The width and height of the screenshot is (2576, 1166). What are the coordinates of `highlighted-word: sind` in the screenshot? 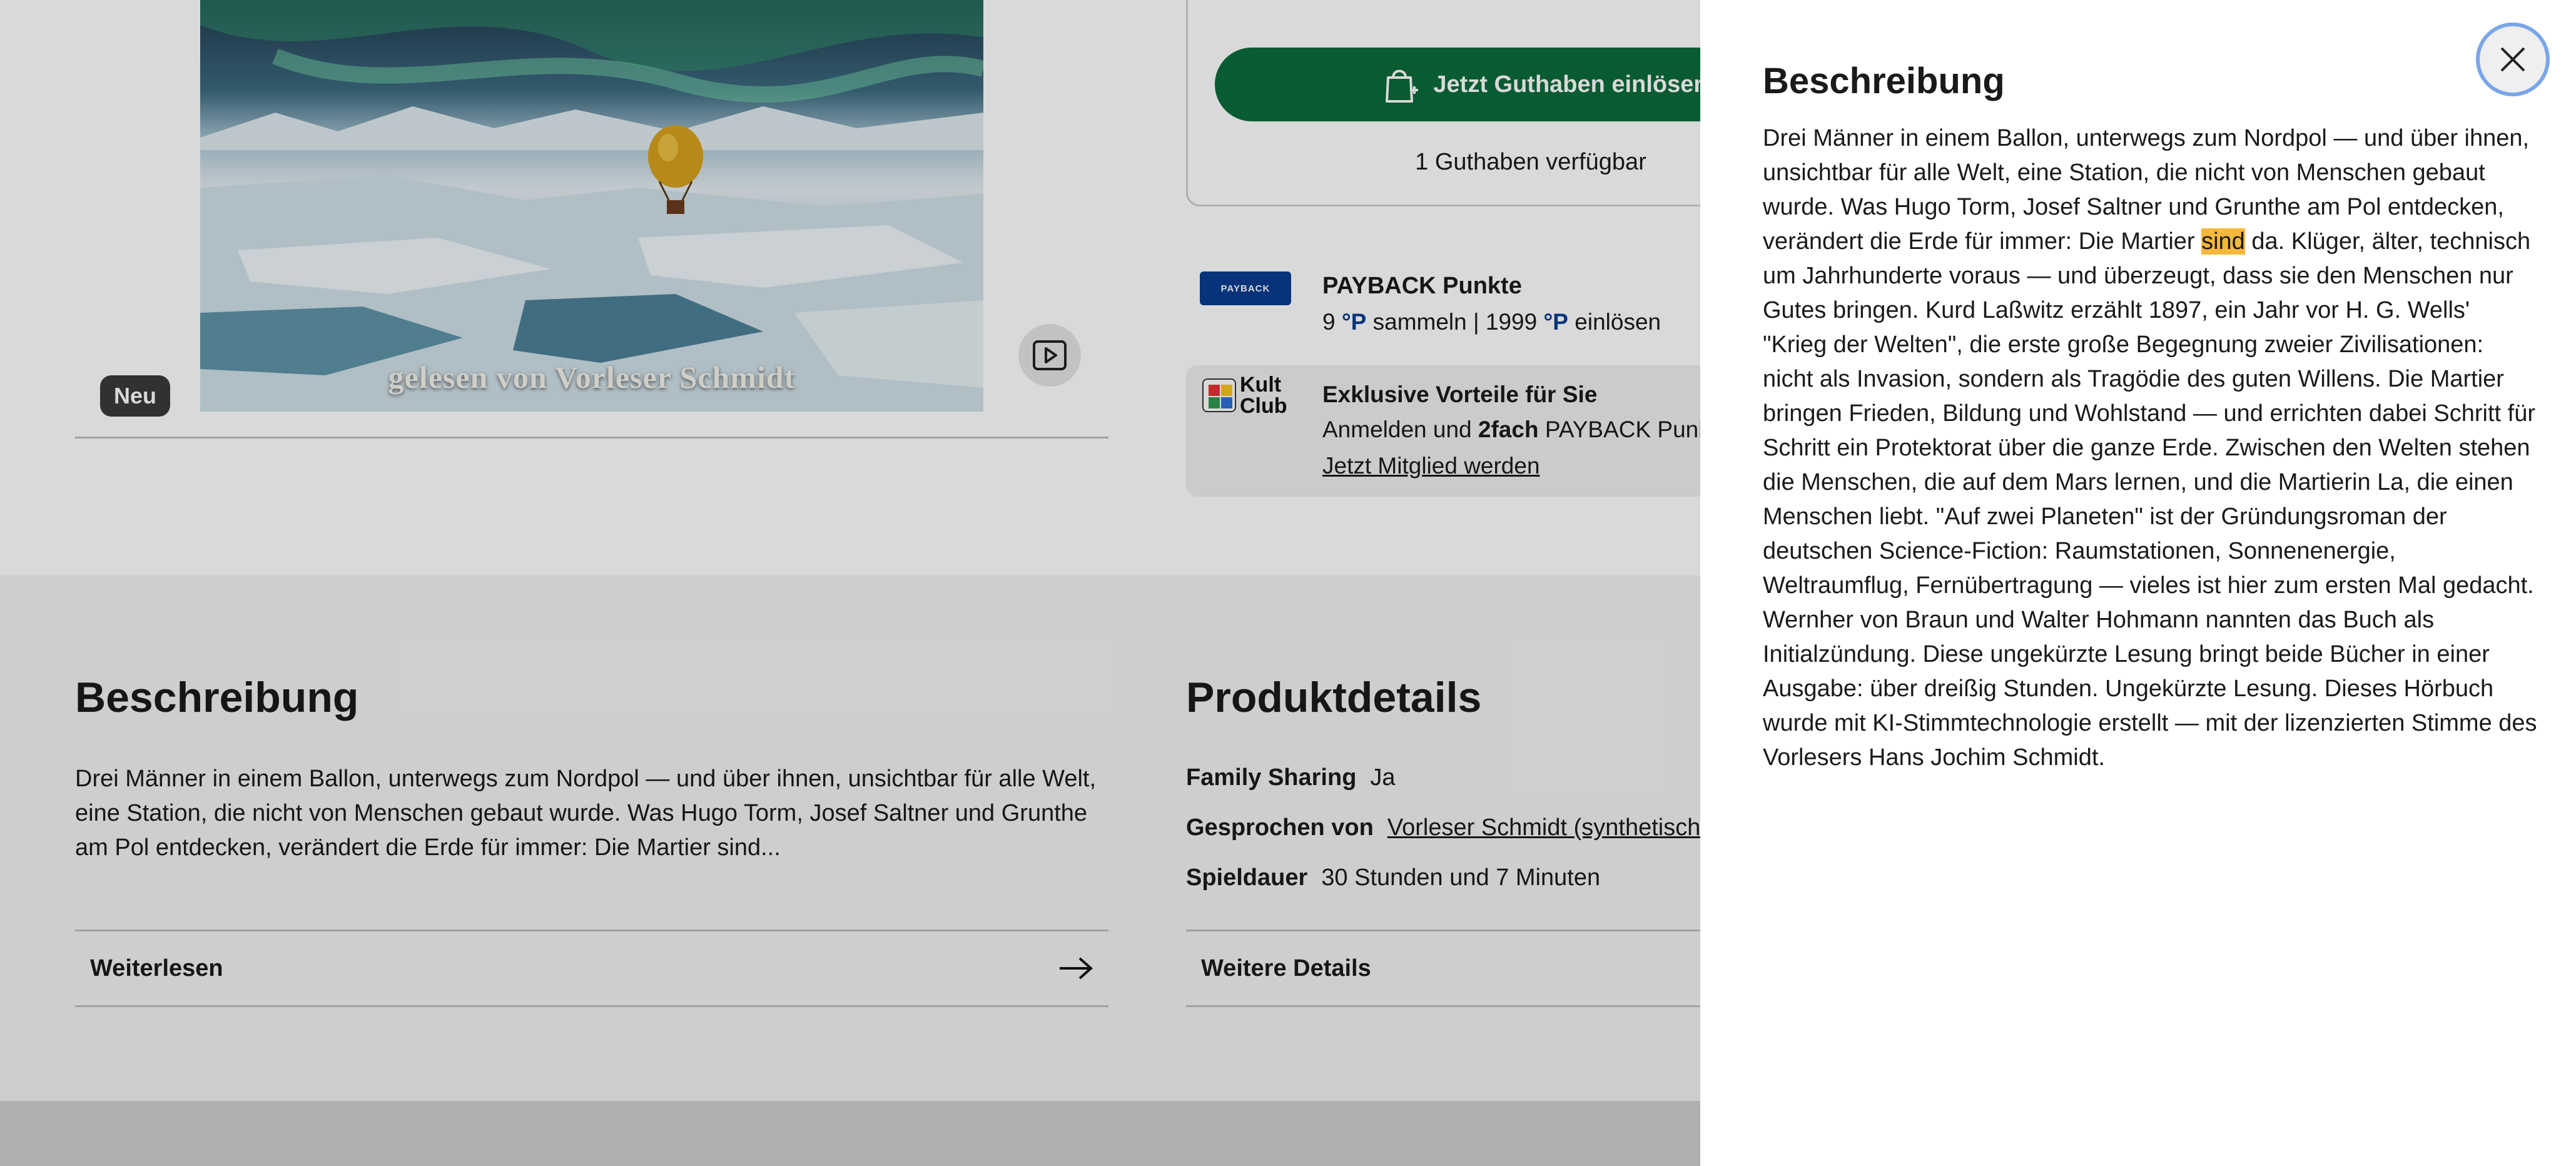 It's located at (2223, 242).